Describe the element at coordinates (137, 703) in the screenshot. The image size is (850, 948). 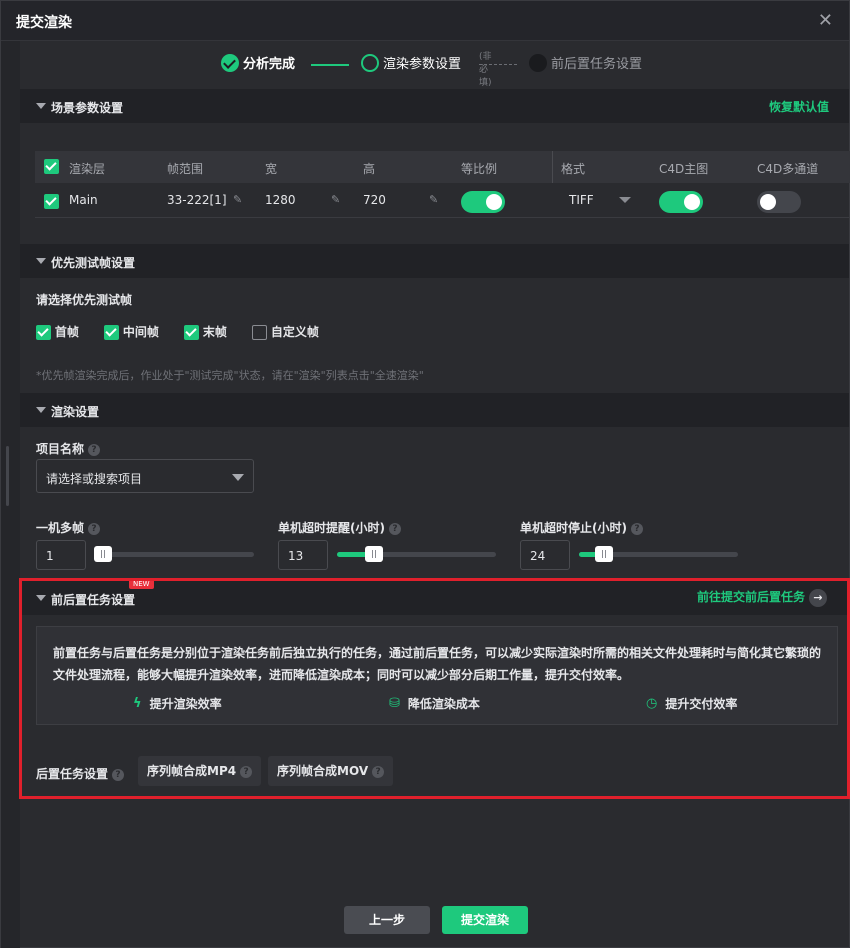
I see `lightning-icon: ϟ` at that location.